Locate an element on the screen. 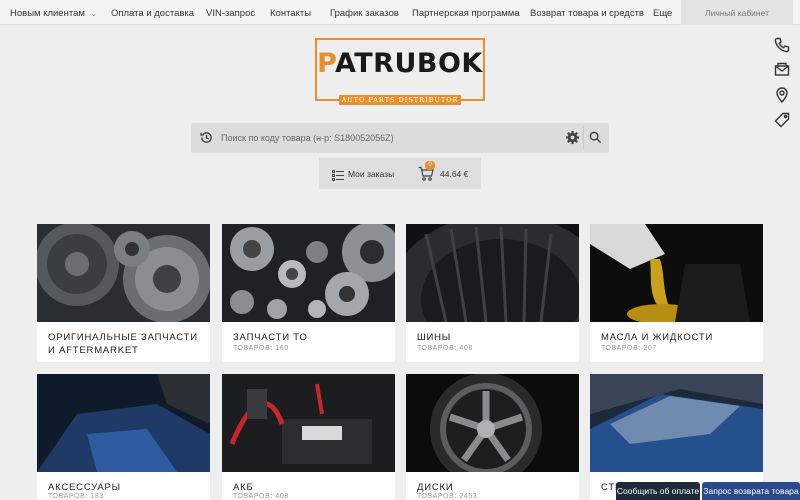 The height and width of the screenshot is (500, 800). category-count: ТОВАРОВ: 2453 is located at coordinates (447, 496).